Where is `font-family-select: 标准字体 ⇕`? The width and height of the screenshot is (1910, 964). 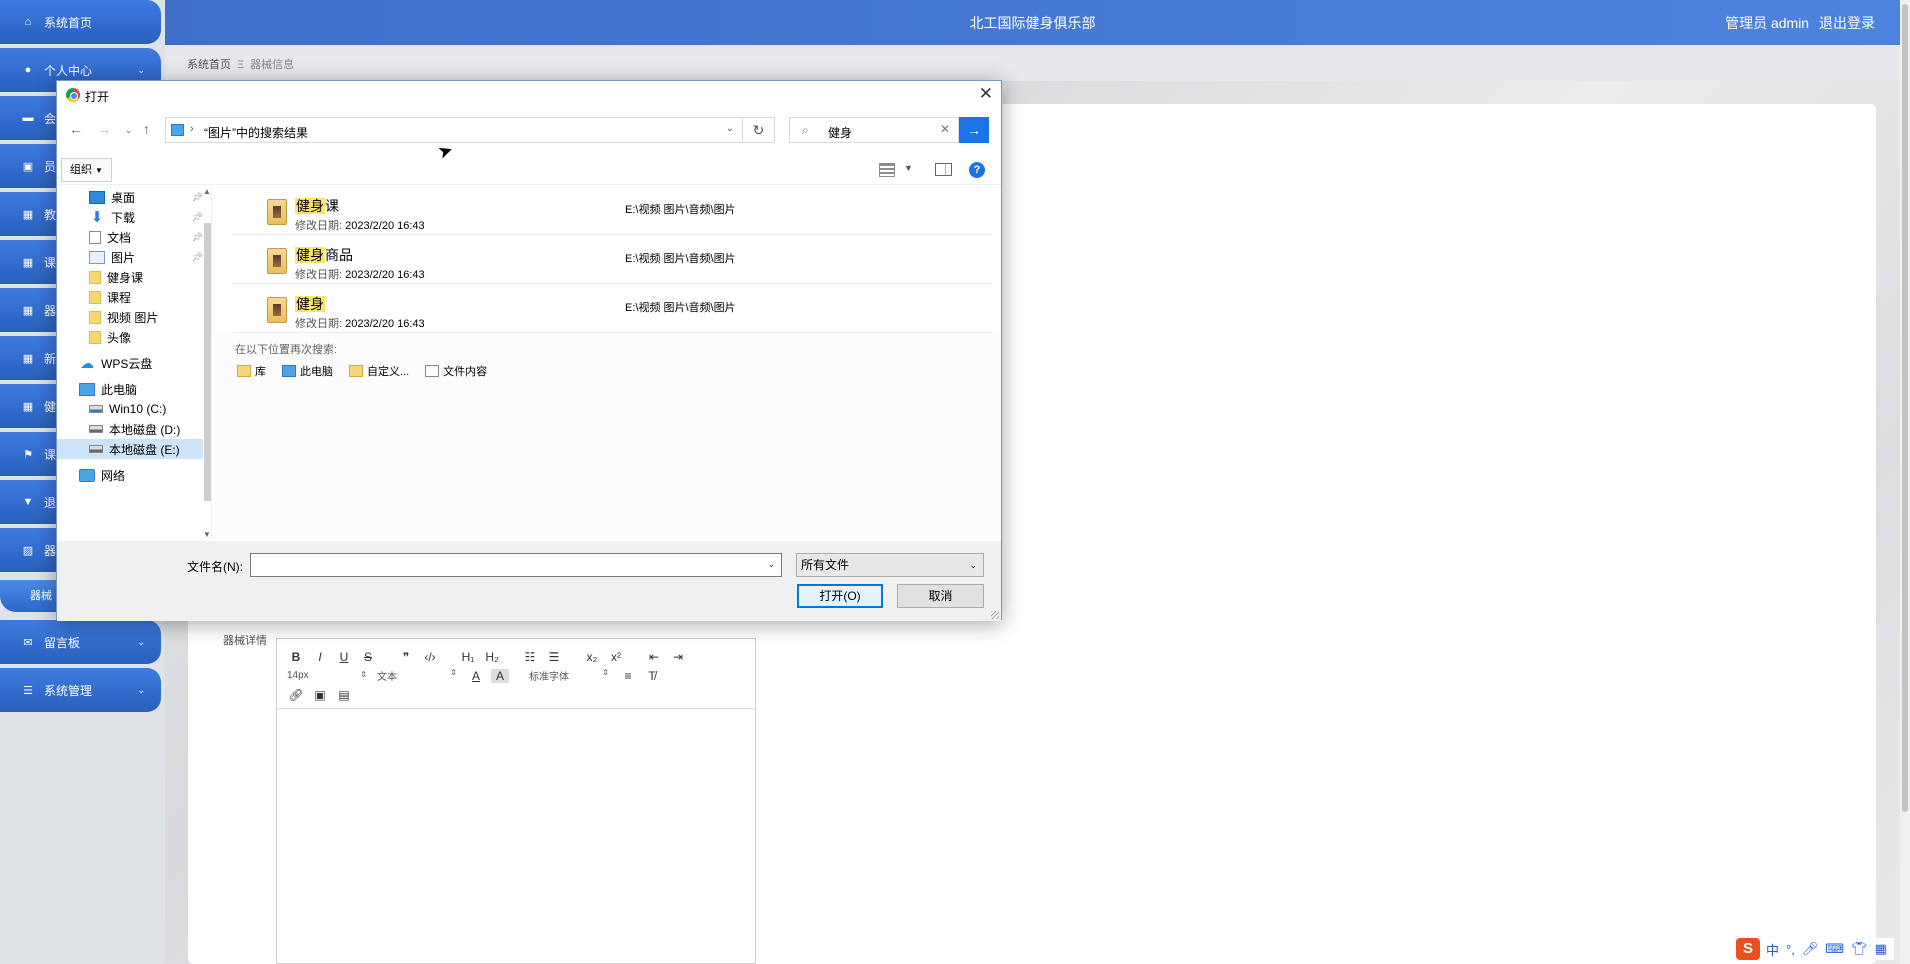 font-family-select: 标准字体 ⇕ is located at coordinates (569, 675).